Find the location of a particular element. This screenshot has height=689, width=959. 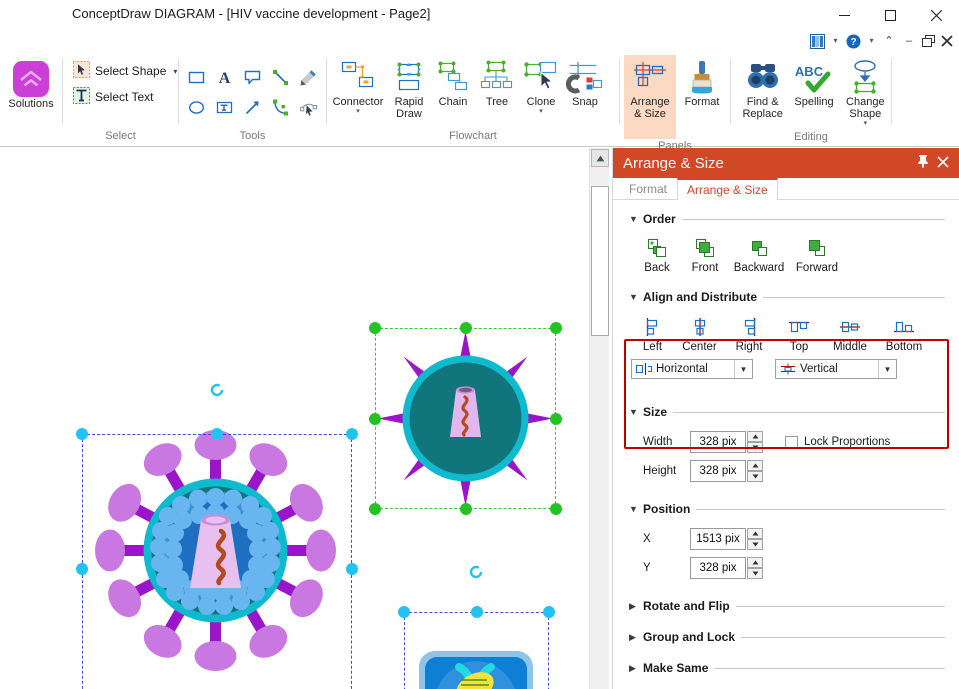

order-backward-button: Backward is located at coordinates (759, 255).